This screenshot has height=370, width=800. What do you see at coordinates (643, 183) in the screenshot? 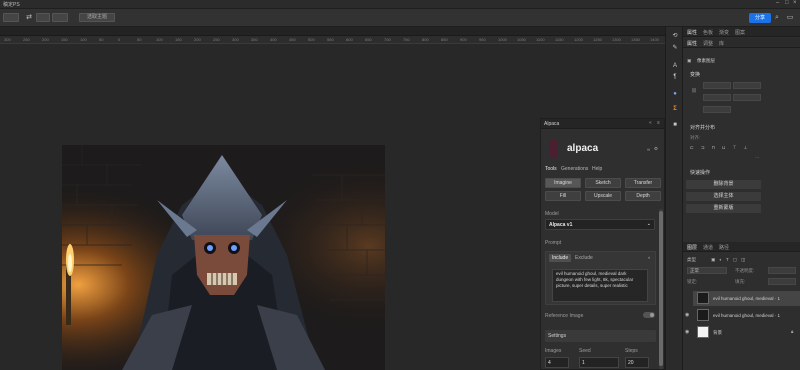
I see `tool-transfer-button: Transfer` at bounding box center [643, 183].